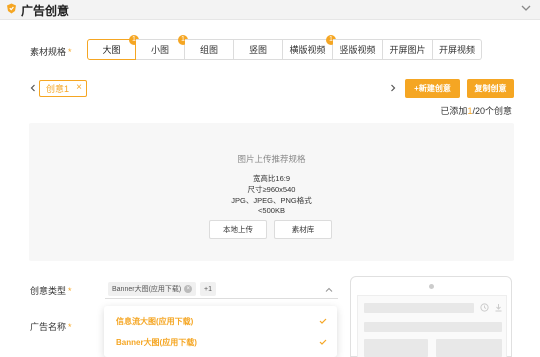 The height and width of the screenshot is (357, 540). I want to click on chevron-right-icon, so click(393, 88).